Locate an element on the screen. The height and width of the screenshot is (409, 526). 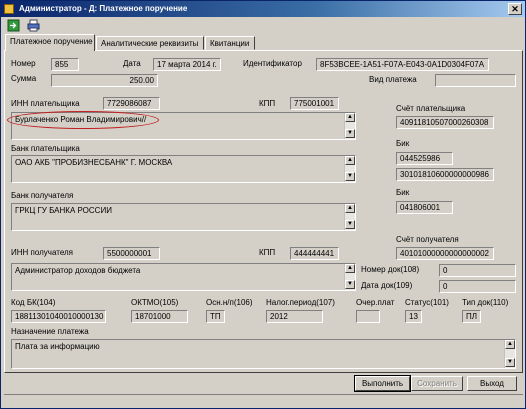
oktmo-label: ОКТМО(105) is located at coordinates (155, 302).